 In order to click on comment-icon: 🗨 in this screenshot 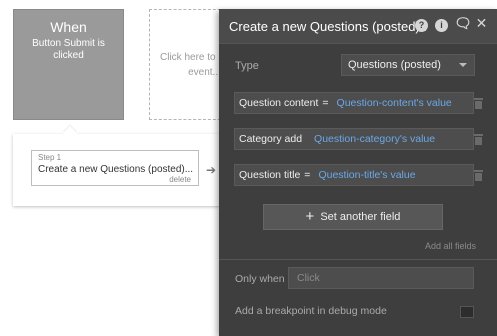, I will do `click(463, 23)`.